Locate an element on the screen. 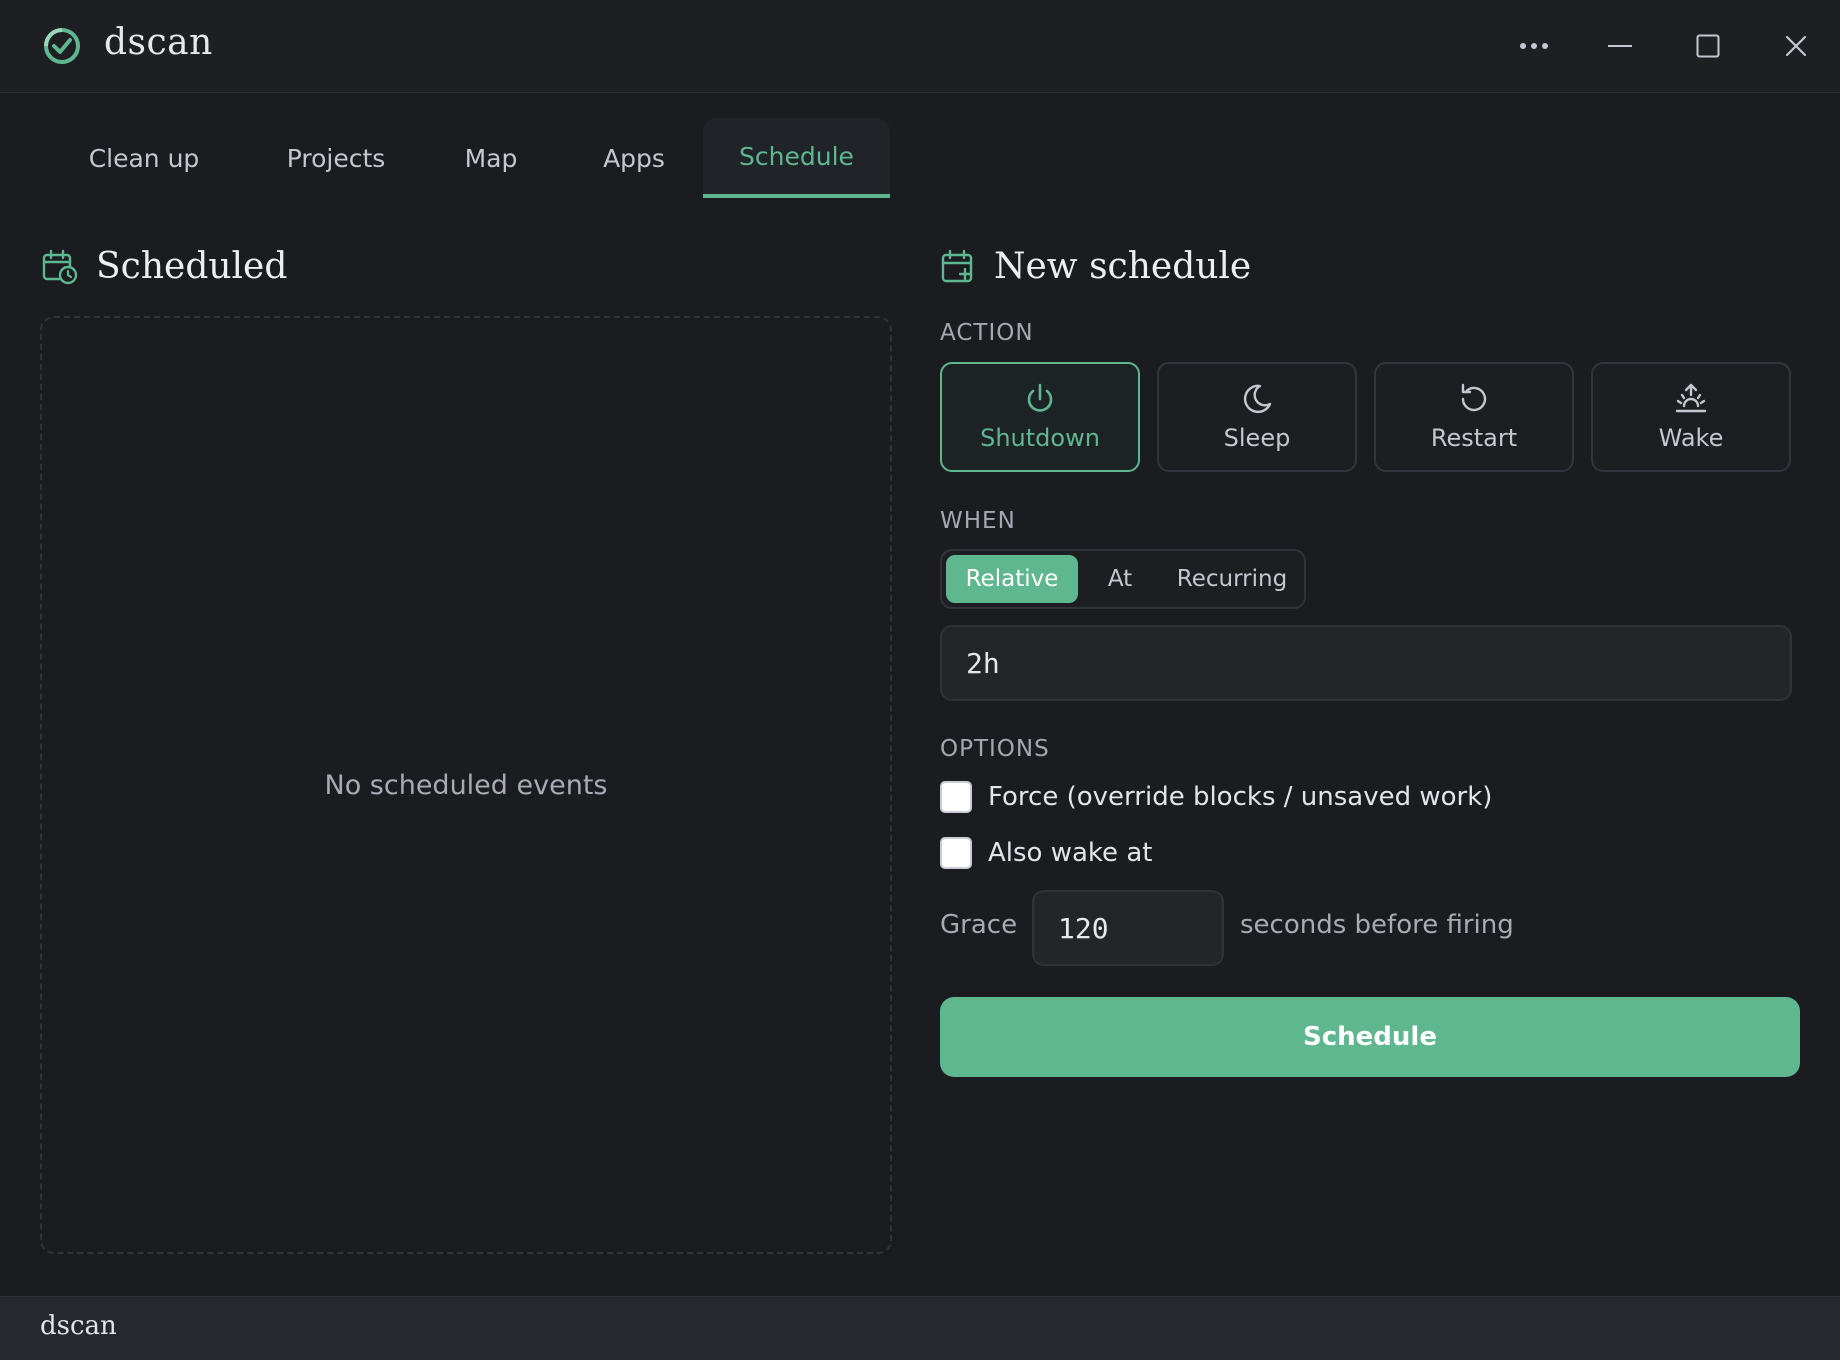 The width and height of the screenshot is (1840, 1360). action-shutdown-button: Shutdown is located at coordinates (1040, 417).